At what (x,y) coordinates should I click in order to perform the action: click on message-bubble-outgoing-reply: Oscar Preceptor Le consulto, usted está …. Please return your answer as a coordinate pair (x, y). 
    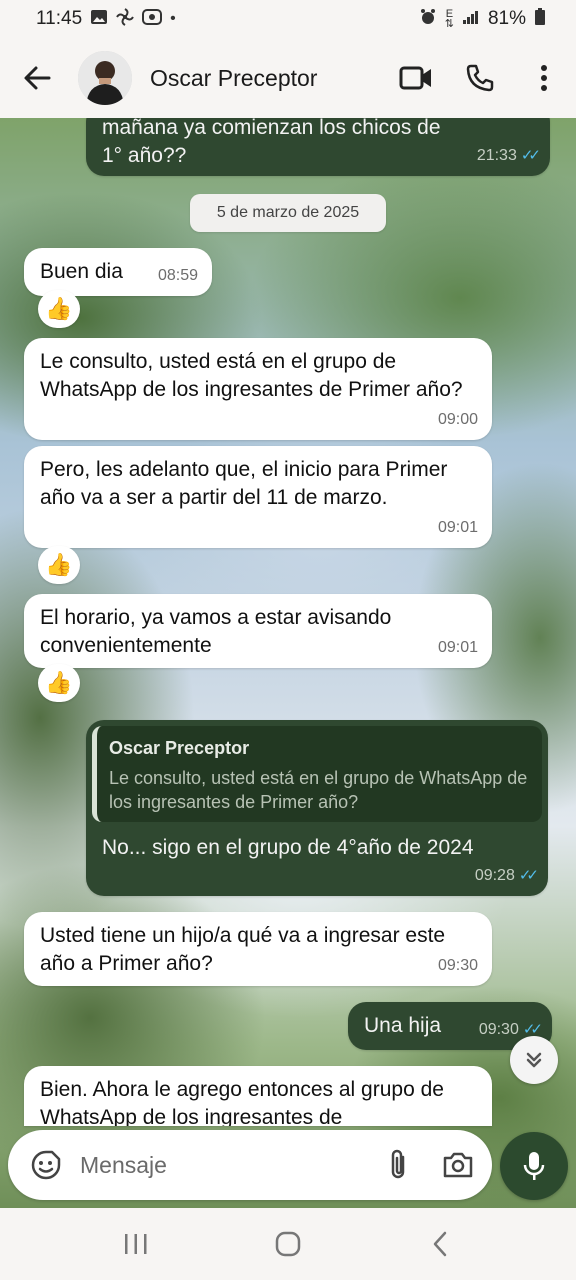
    Looking at the image, I should click on (317, 808).